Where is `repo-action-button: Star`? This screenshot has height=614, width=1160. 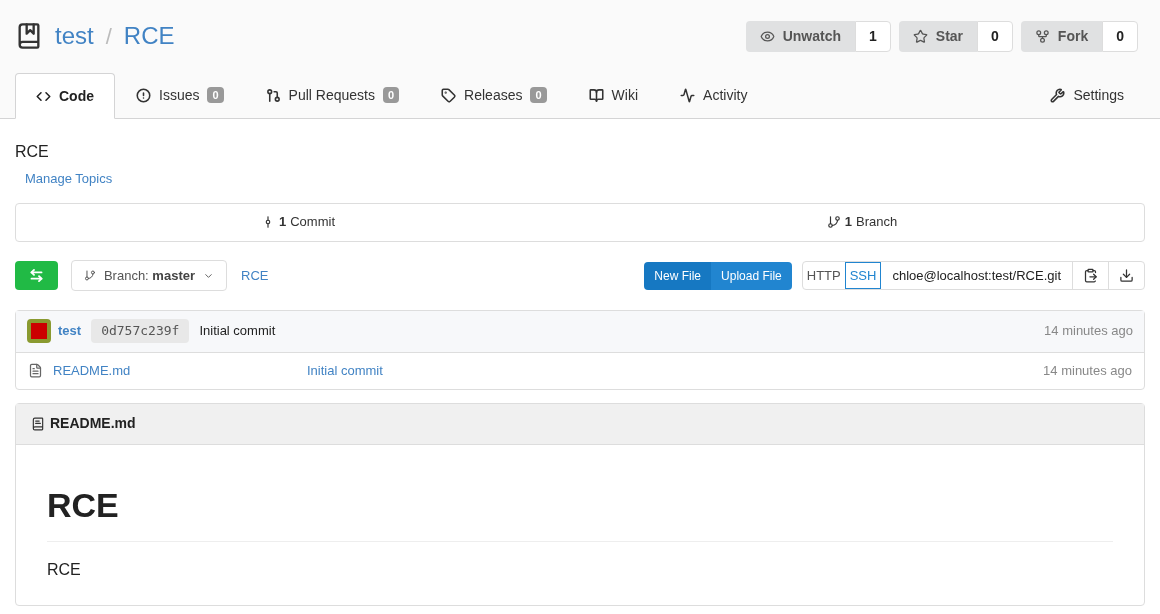 repo-action-button: Star is located at coordinates (938, 36).